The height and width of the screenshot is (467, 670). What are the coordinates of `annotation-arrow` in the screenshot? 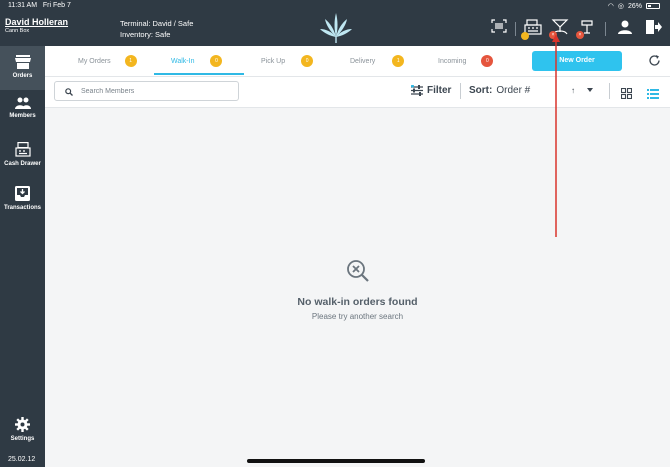 It's located at (556, 135).